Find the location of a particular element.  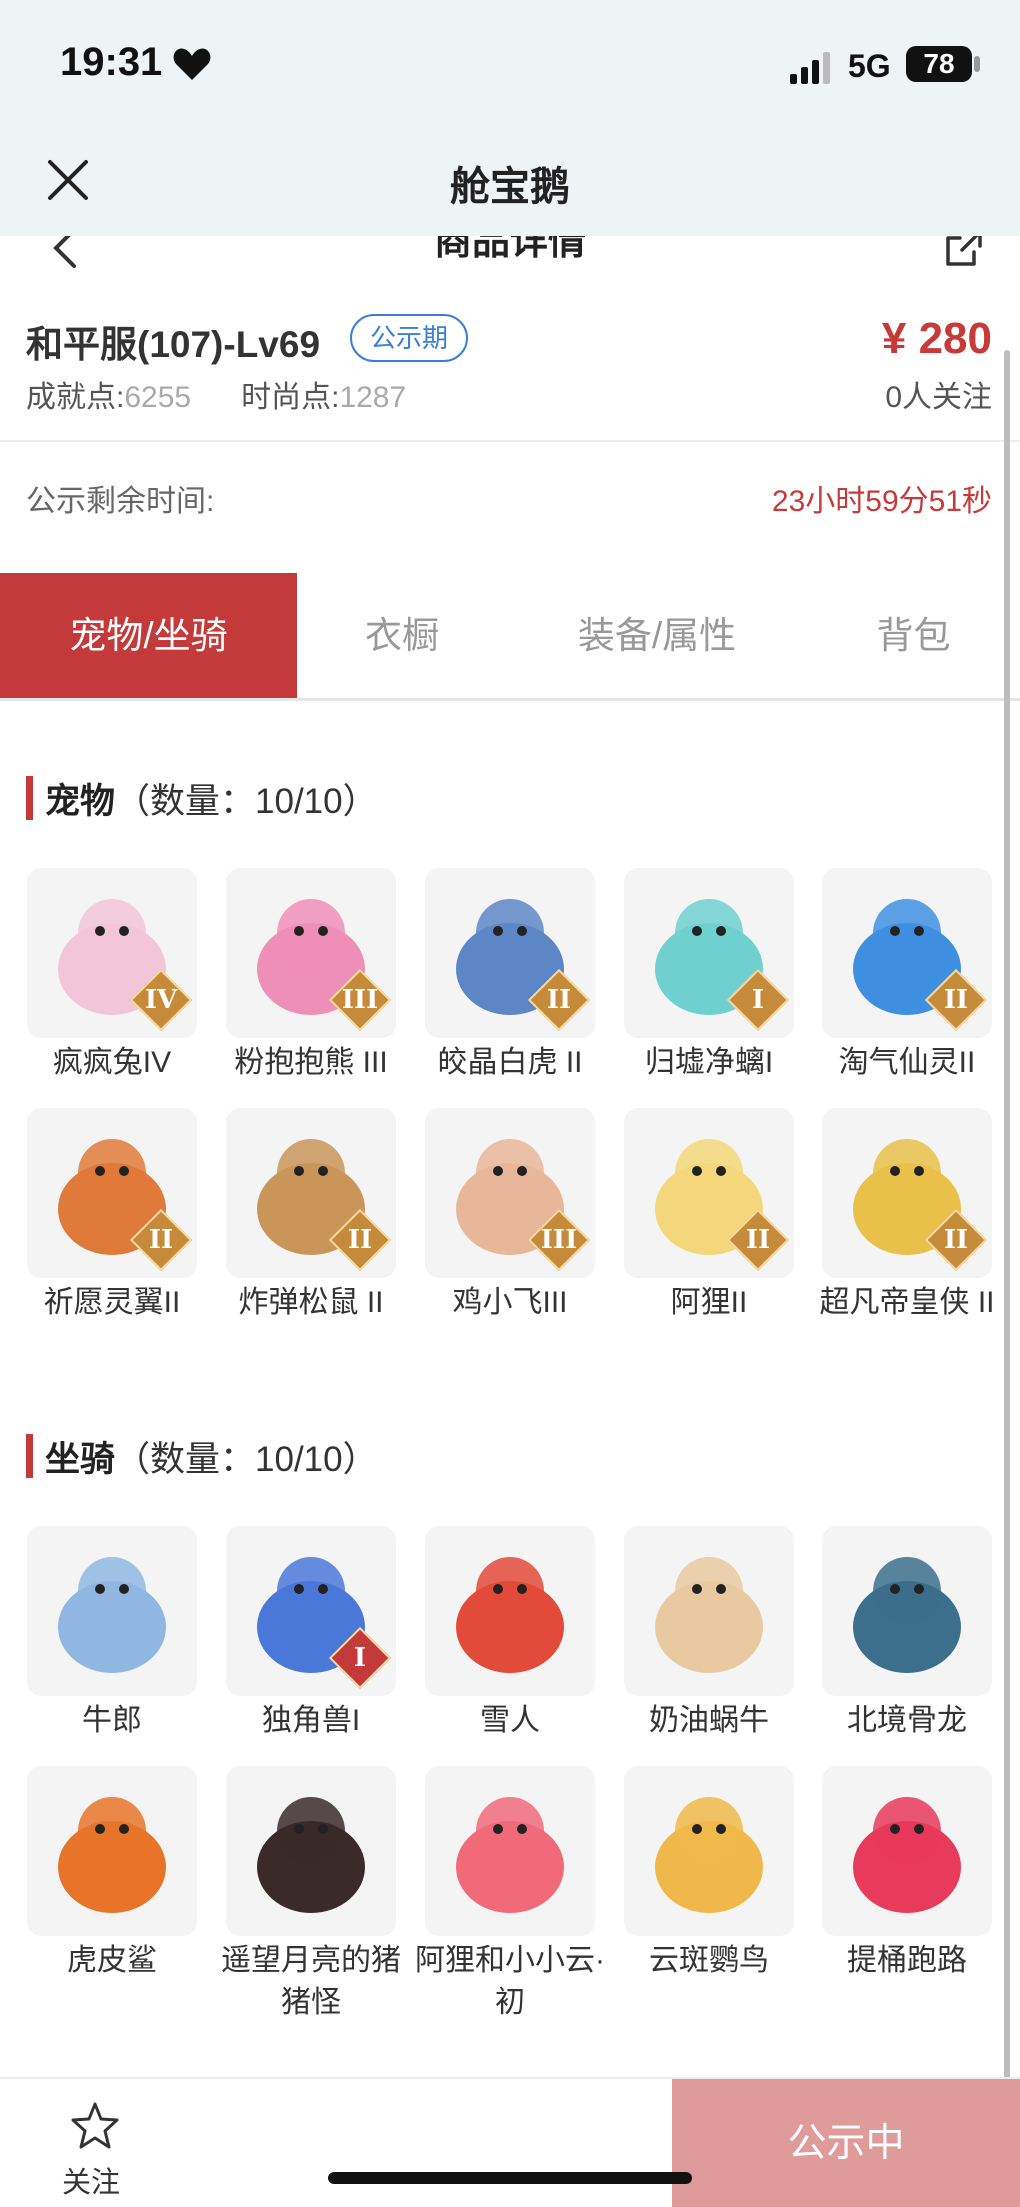

grid-item: 北境骨龙 is located at coordinates (908, 1634).